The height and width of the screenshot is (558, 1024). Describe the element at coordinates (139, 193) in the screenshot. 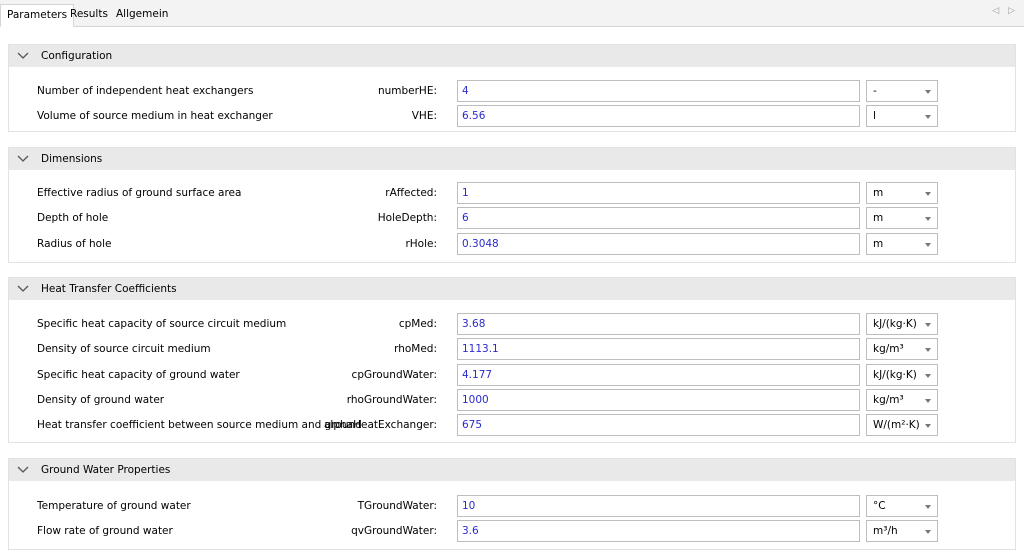

I see `param-description: Effective radius of ground surface area` at that location.